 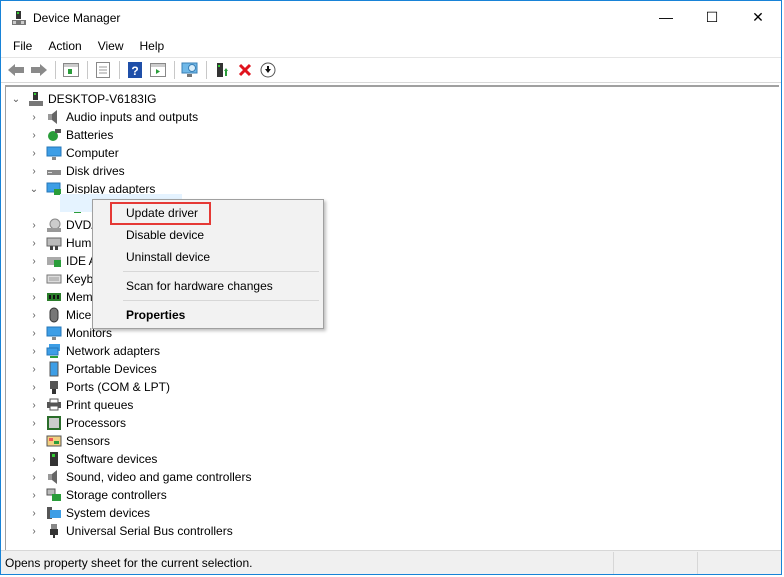 I want to click on update-driver-icon, so click(x=222, y=70).